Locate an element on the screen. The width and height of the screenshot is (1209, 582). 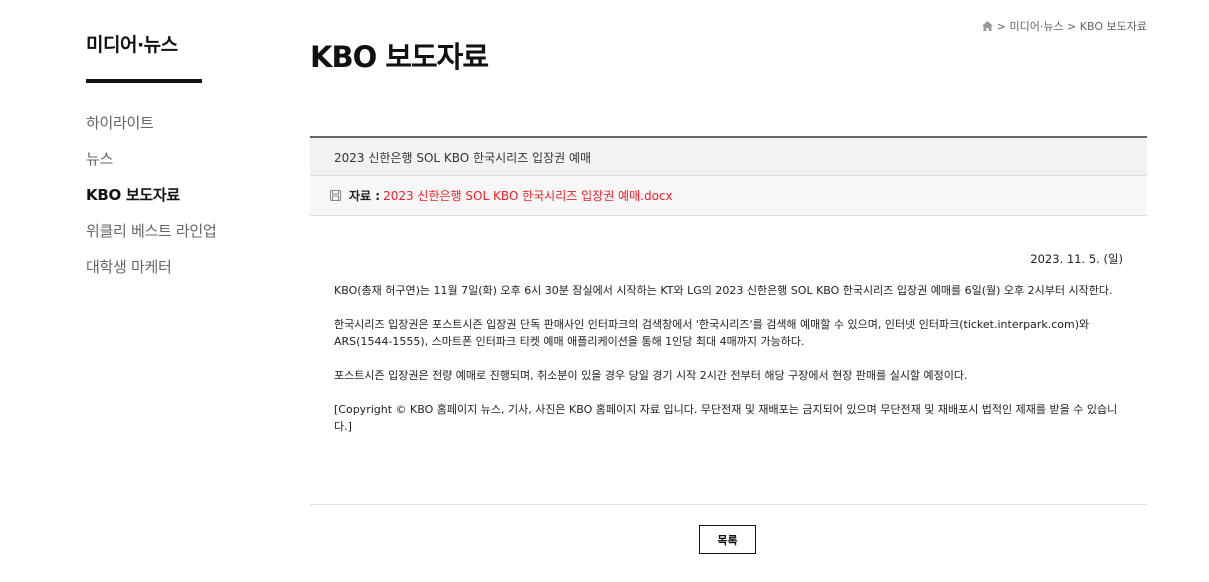
sidebar-item-kbo-press: KBO 보도자료 is located at coordinates (151, 203).